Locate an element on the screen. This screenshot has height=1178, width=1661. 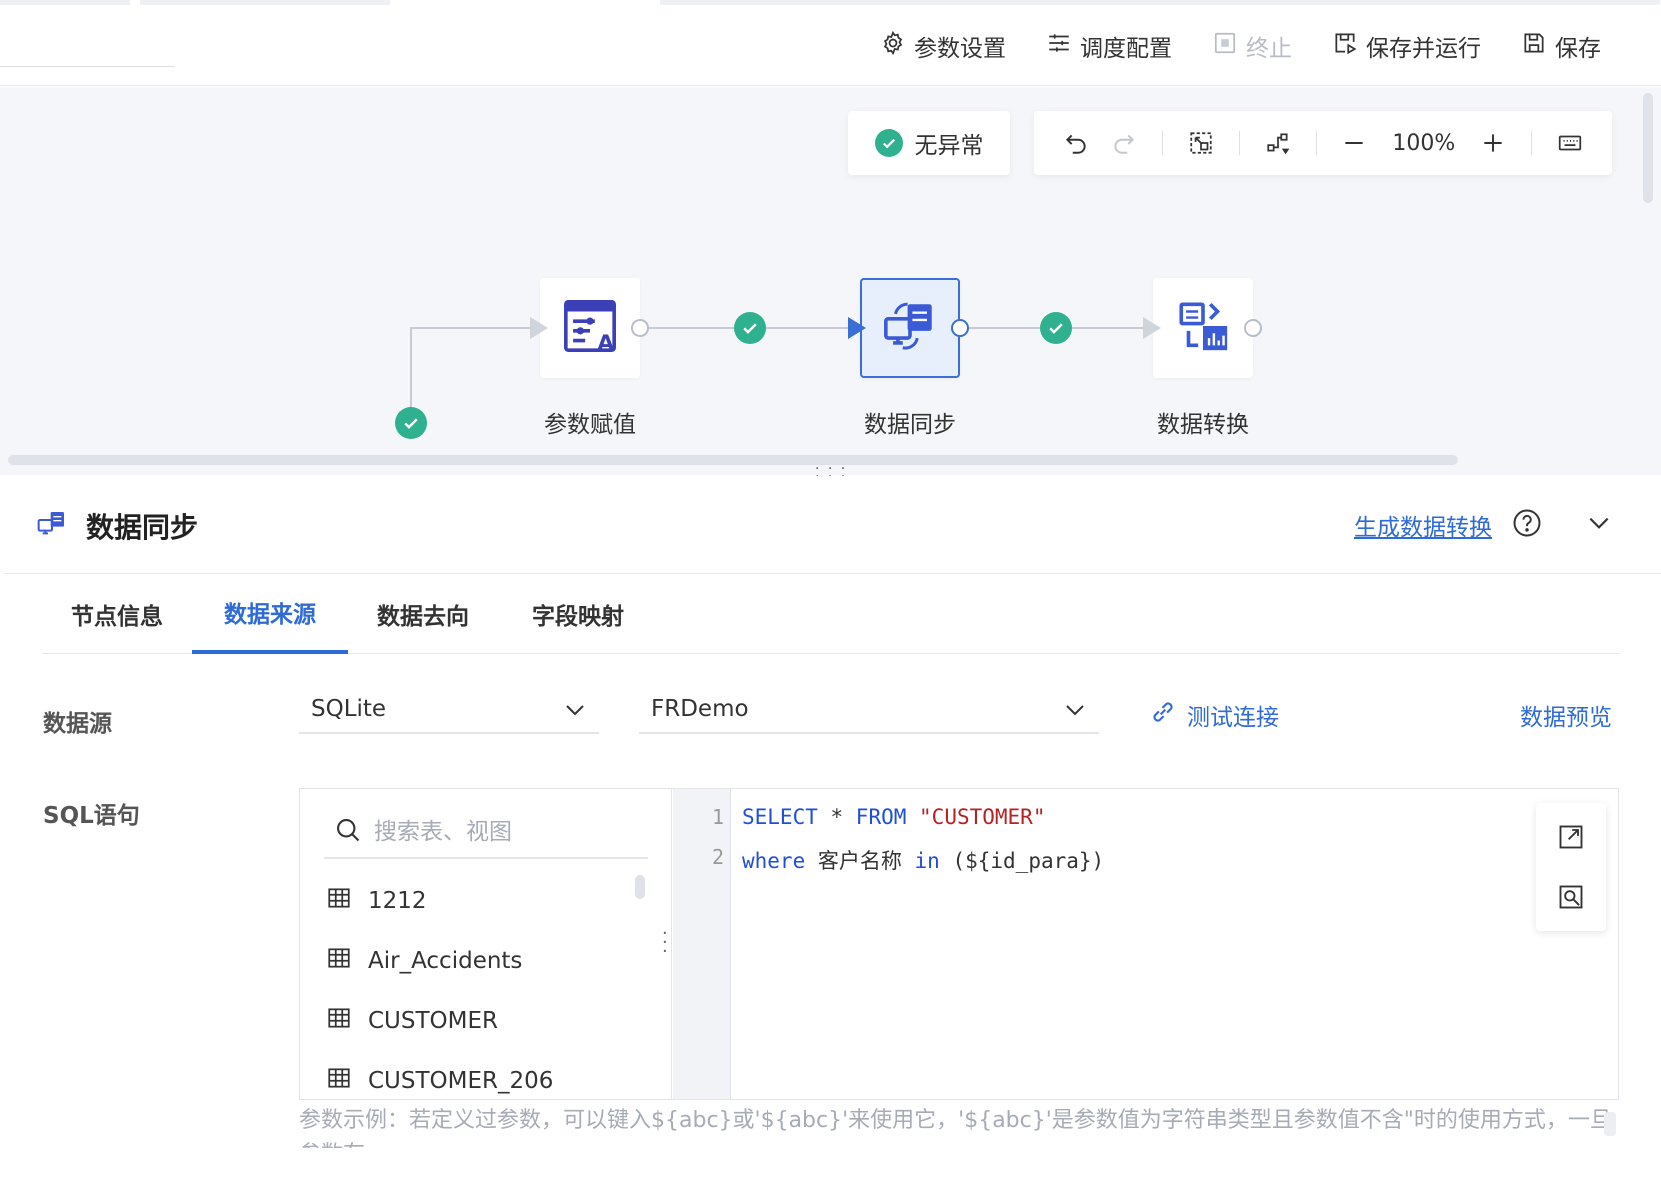
action-toolbar: 参数设置 调度配置 终止 保存并运行 保存 is located at coordinates (1240, 46).